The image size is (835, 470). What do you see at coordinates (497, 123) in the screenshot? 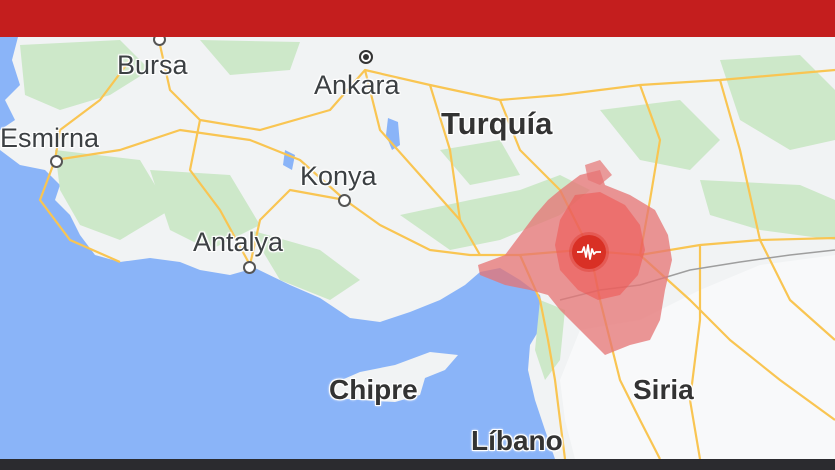
I see `label-turquia: Turquía` at bounding box center [497, 123].